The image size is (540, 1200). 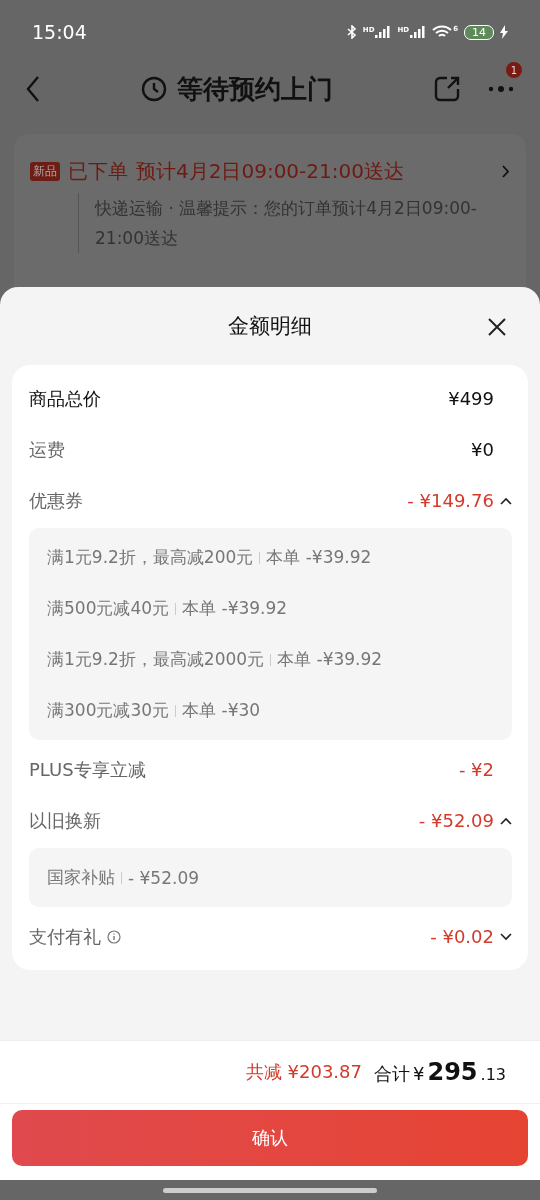 I want to click on amount-label: PLUS专享立减, so click(x=87, y=769).